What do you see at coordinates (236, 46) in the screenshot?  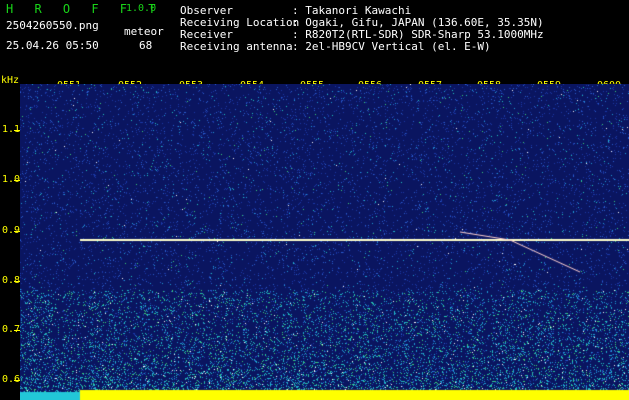 I see `info-key: Receiving antenna` at bounding box center [236, 46].